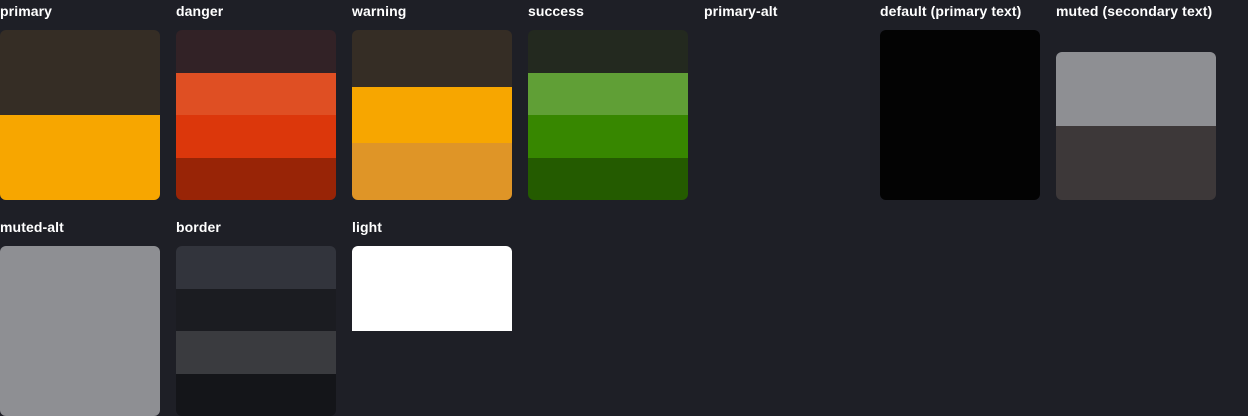 The width and height of the screenshot is (1248, 416). I want to click on swatch-label-danger: danger, so click(200, 11).